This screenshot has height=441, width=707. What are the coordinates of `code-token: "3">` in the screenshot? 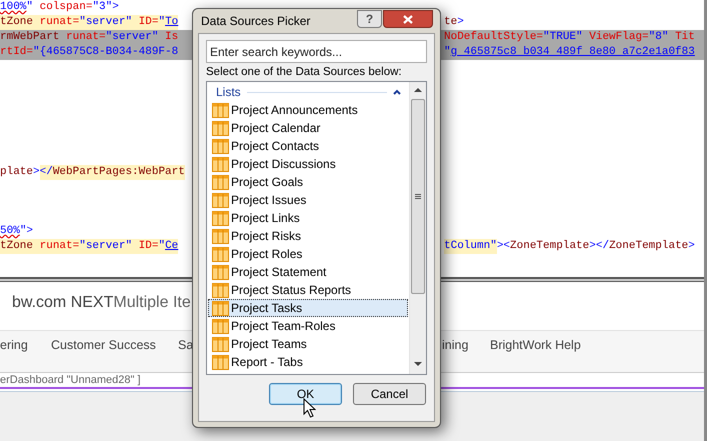 It's located at (105, 7).